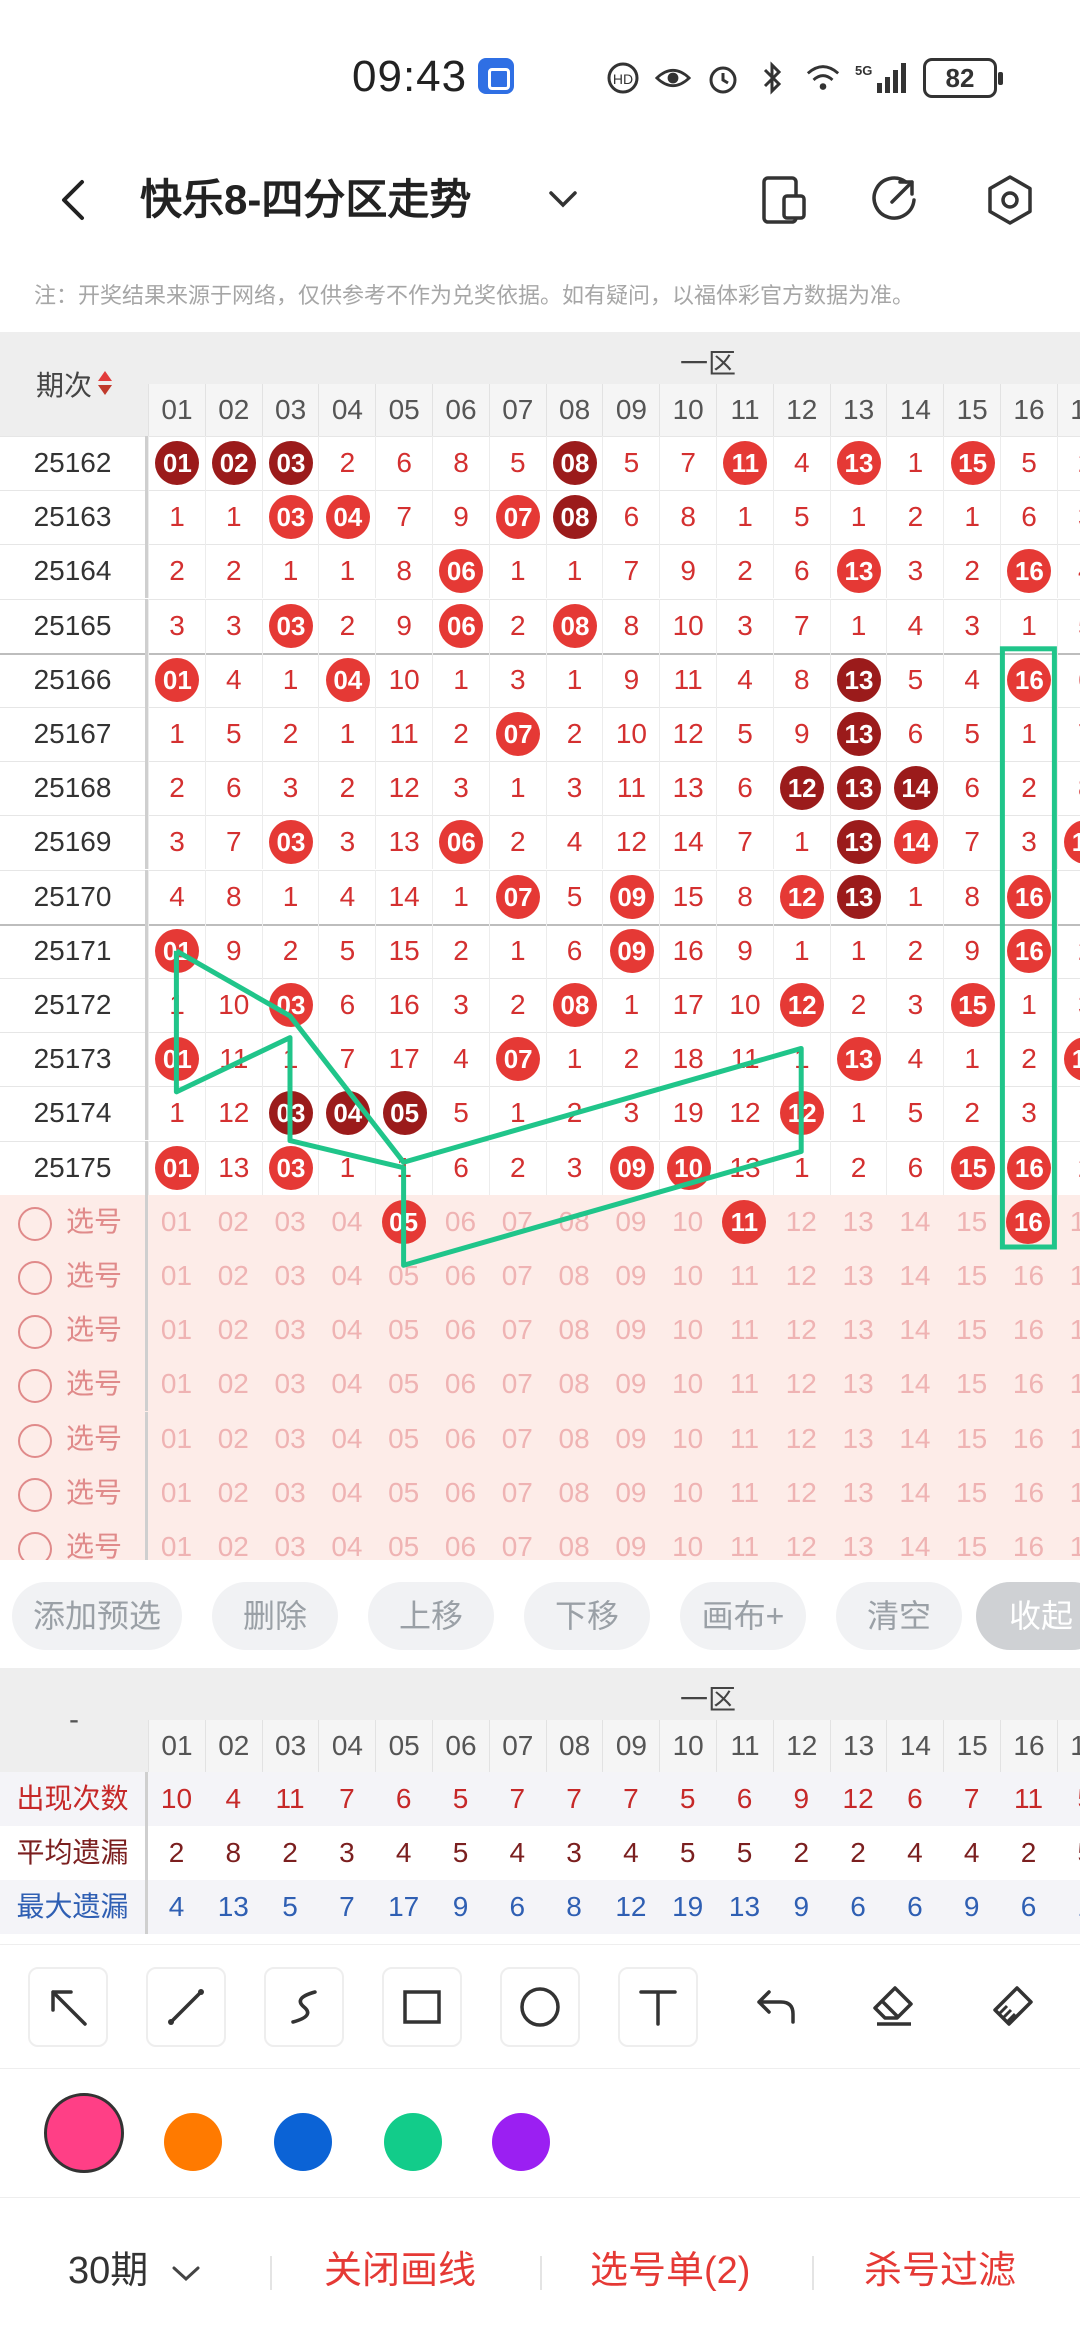 The height and width of the screenshot is (2340, 1080). What do you see at coordinates (517, 896) in the screenshot?
I see `trend-cell: 07` at bounding box center [517, 896].